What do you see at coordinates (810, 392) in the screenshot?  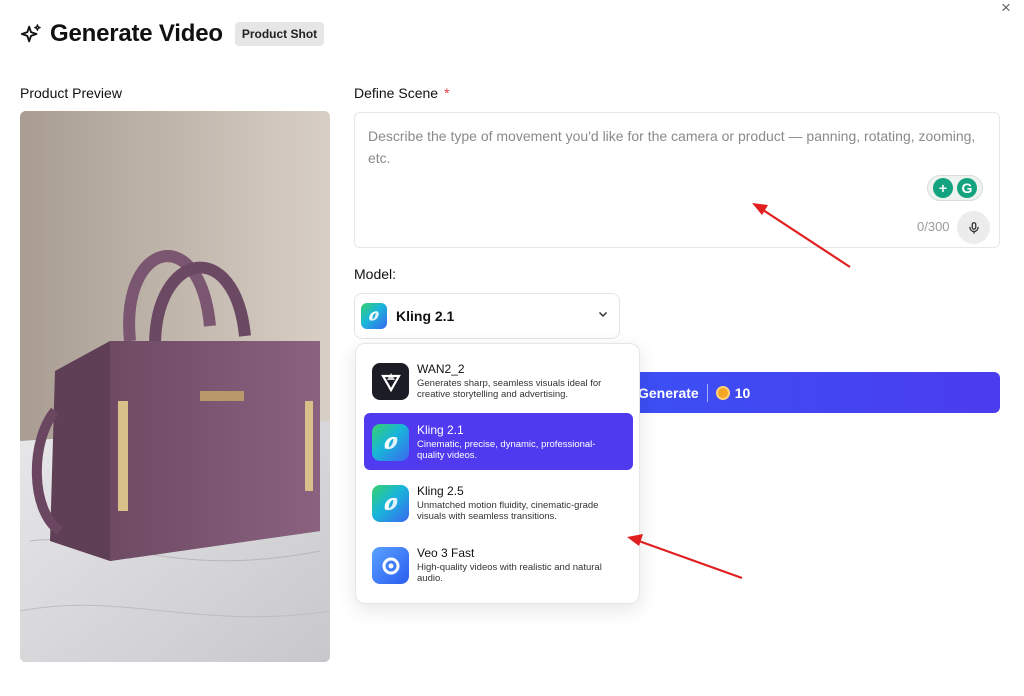 I see `generate-button: Generate 10` at bounding box center [810, 392].